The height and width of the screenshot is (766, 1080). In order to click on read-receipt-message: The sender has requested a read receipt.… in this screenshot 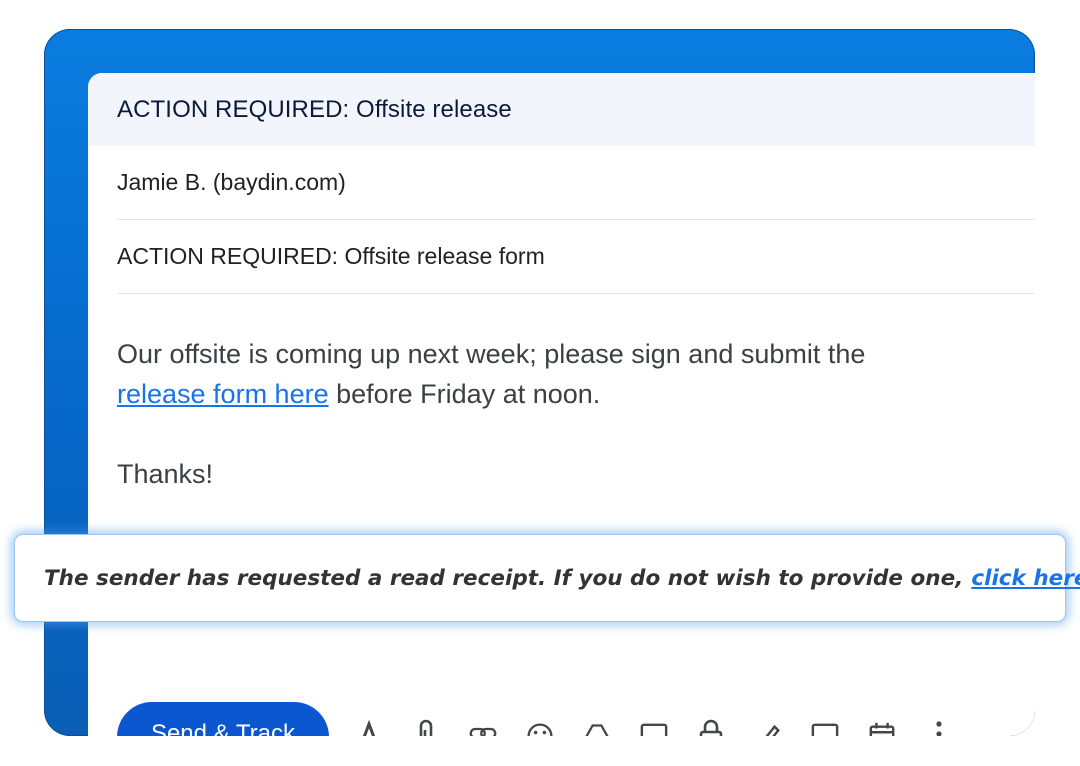, I will do `click(504, 578)`.